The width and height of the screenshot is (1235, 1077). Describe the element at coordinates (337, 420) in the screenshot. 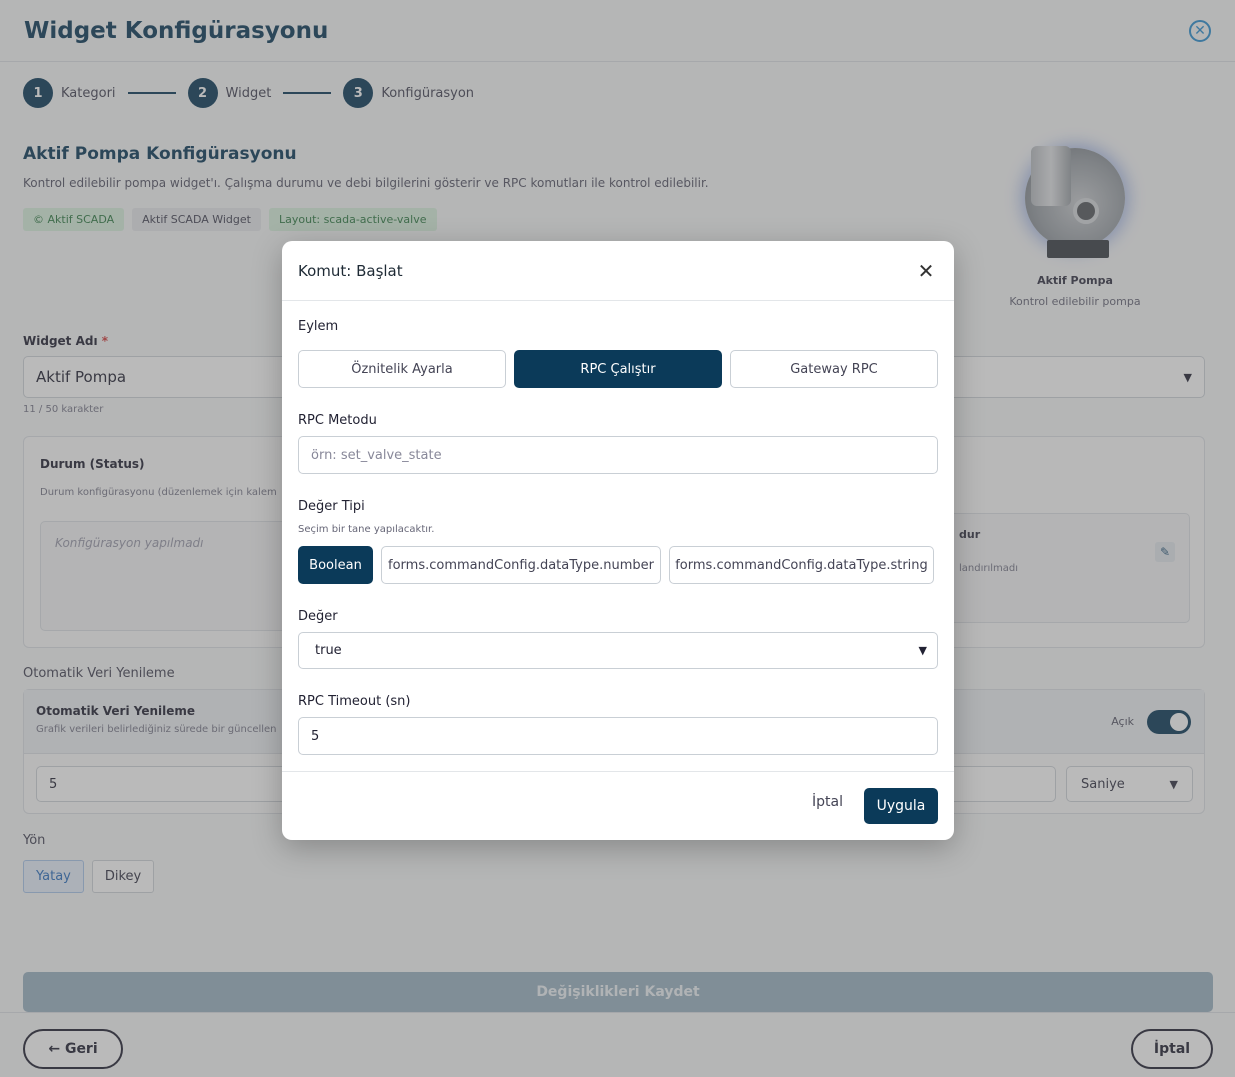

I see `rpc-method-label: RPC Metodu` at that location.